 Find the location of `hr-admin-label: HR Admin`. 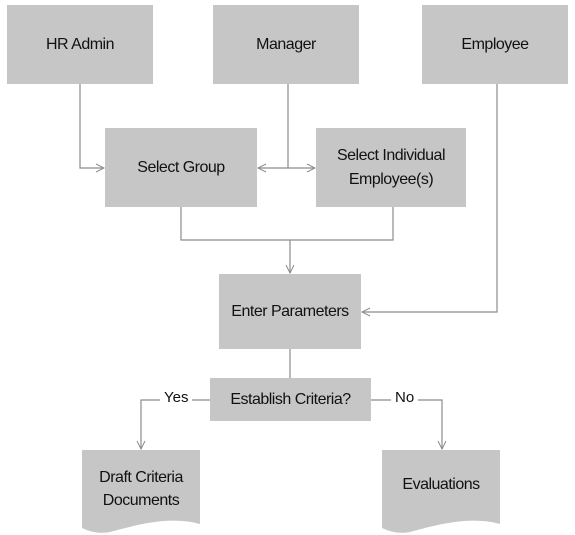

hr-admin-label: HR Admin is located at coordinates (80, 44).